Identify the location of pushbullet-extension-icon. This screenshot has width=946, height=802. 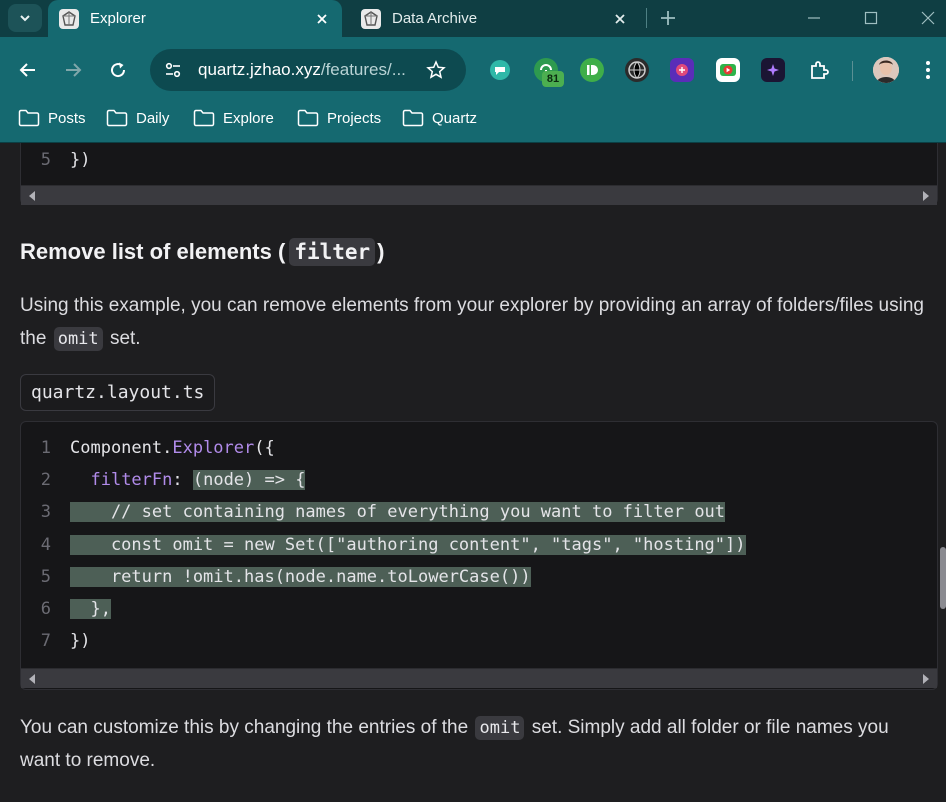
(592, 70).